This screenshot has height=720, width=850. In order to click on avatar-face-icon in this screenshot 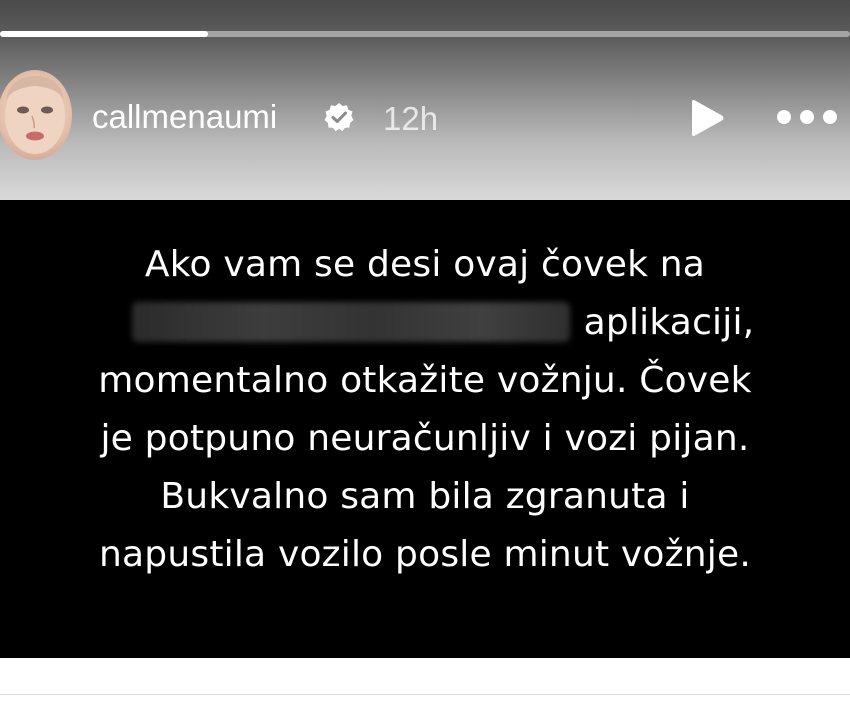, I will do `click(35, 115)`.